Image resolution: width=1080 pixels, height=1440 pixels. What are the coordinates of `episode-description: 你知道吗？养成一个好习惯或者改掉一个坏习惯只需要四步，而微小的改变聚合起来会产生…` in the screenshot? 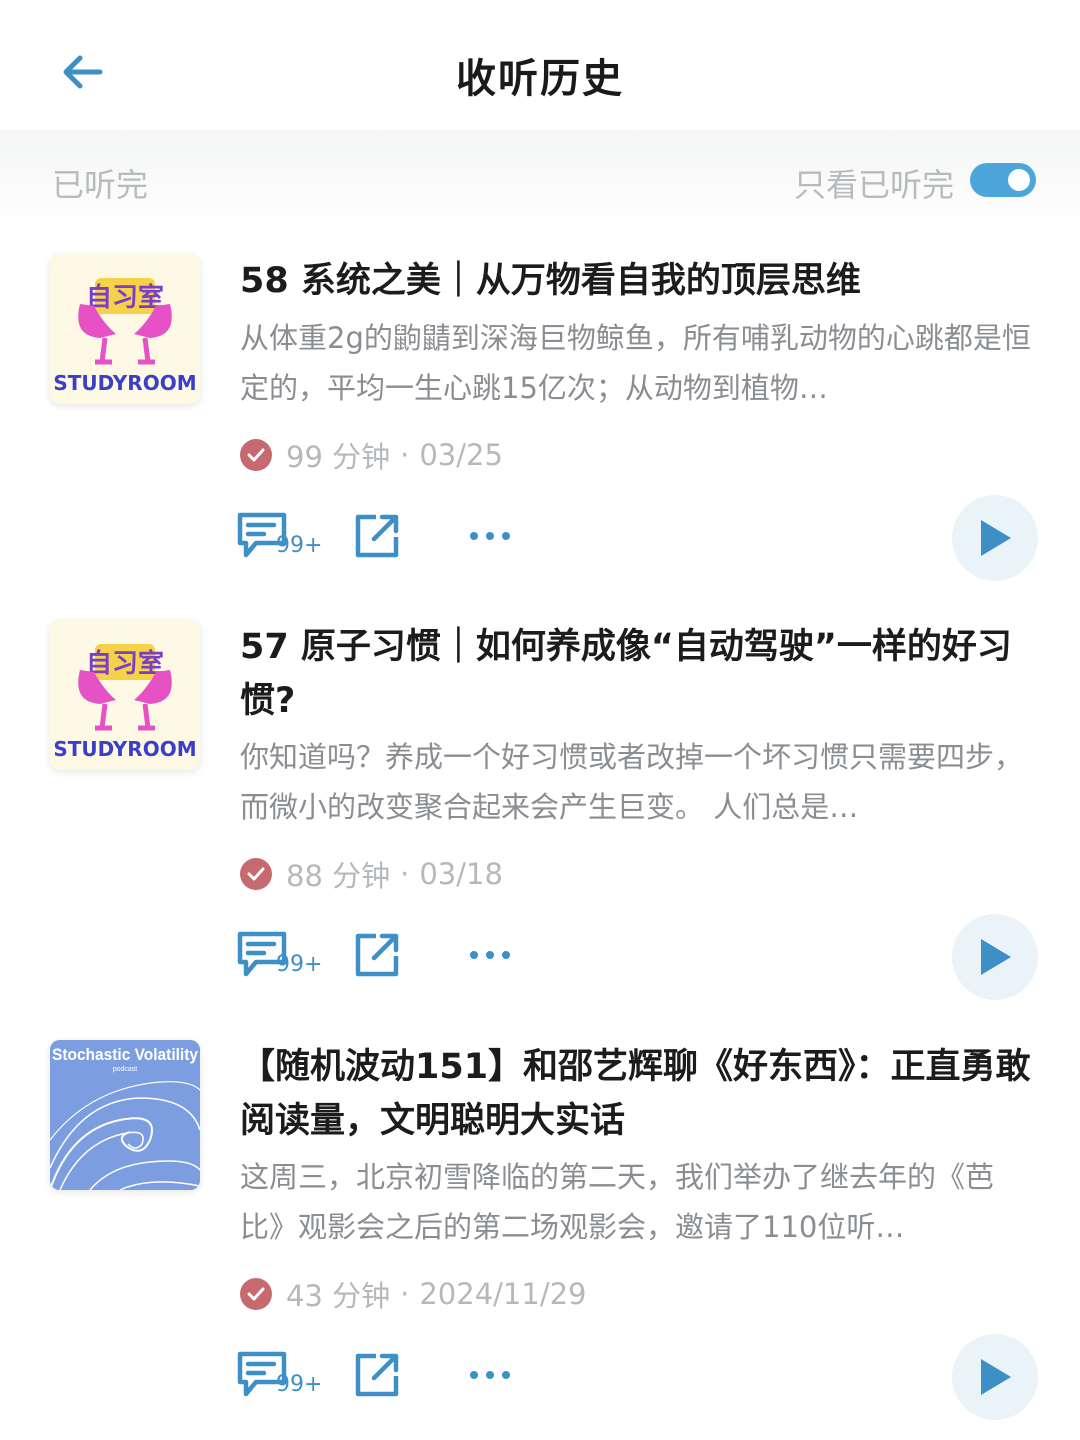 It's located at (632, 782).